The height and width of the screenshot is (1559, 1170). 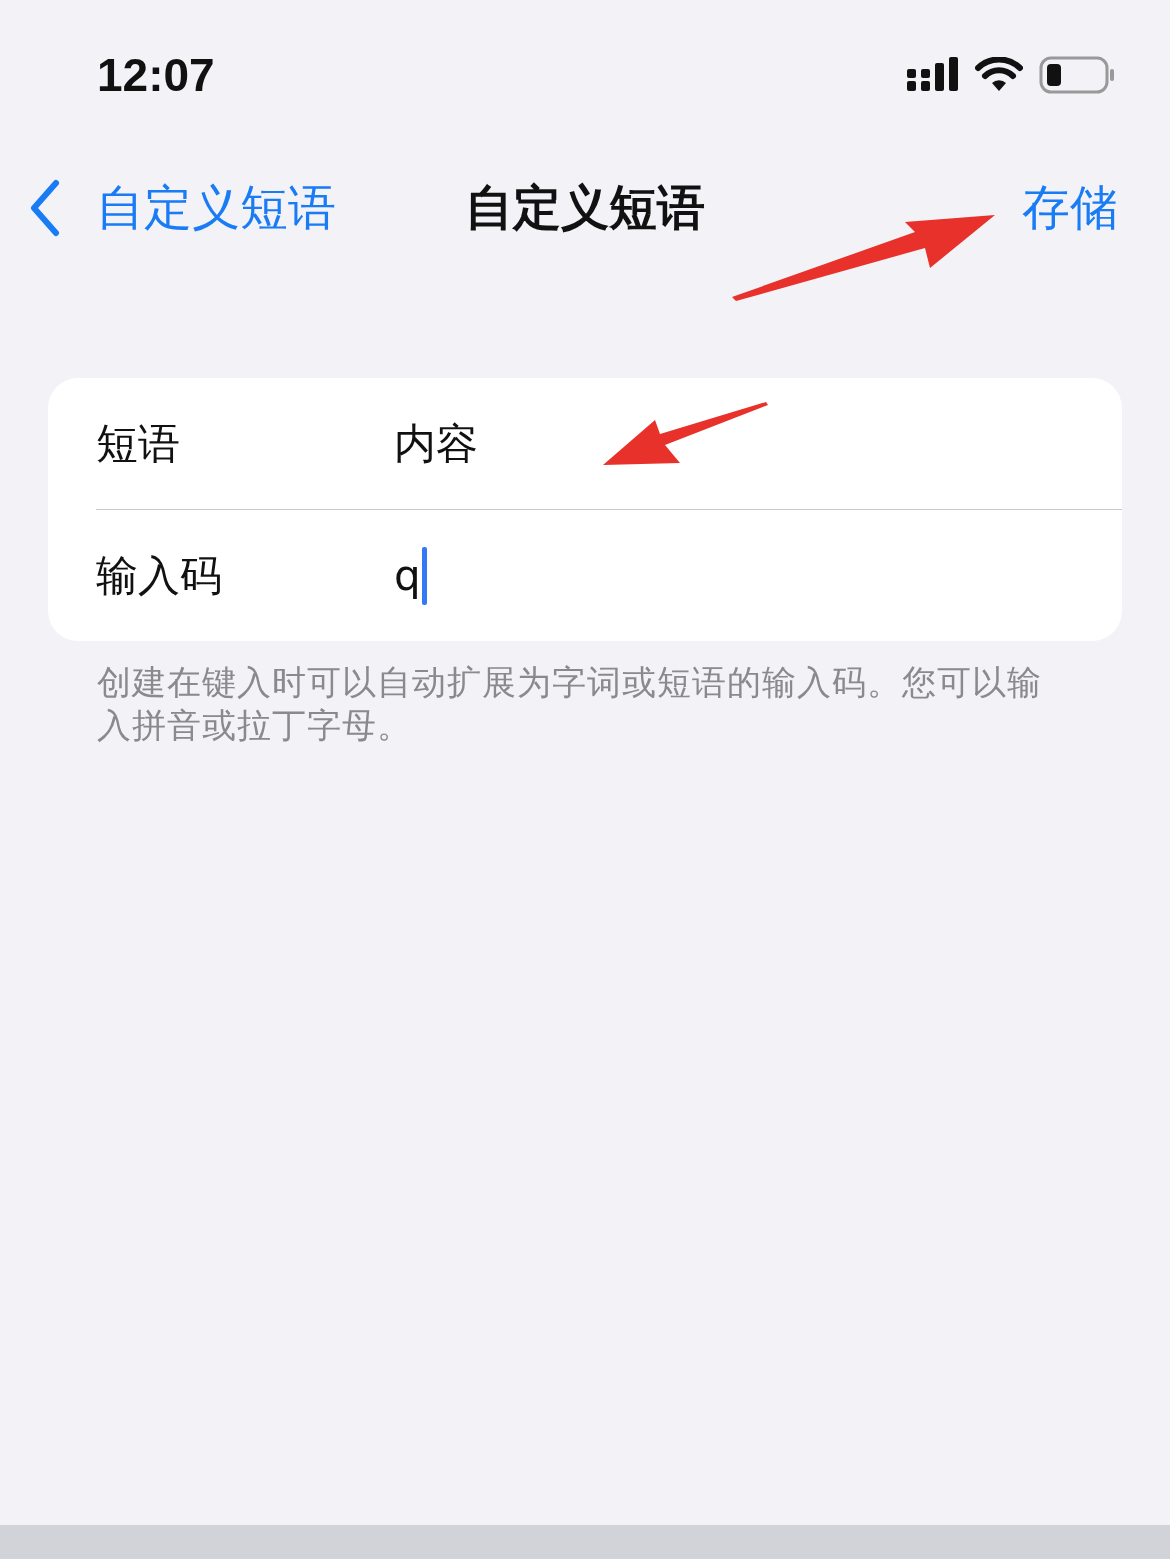 I want to click on input-field: 内容, so click(x=758, y=443).